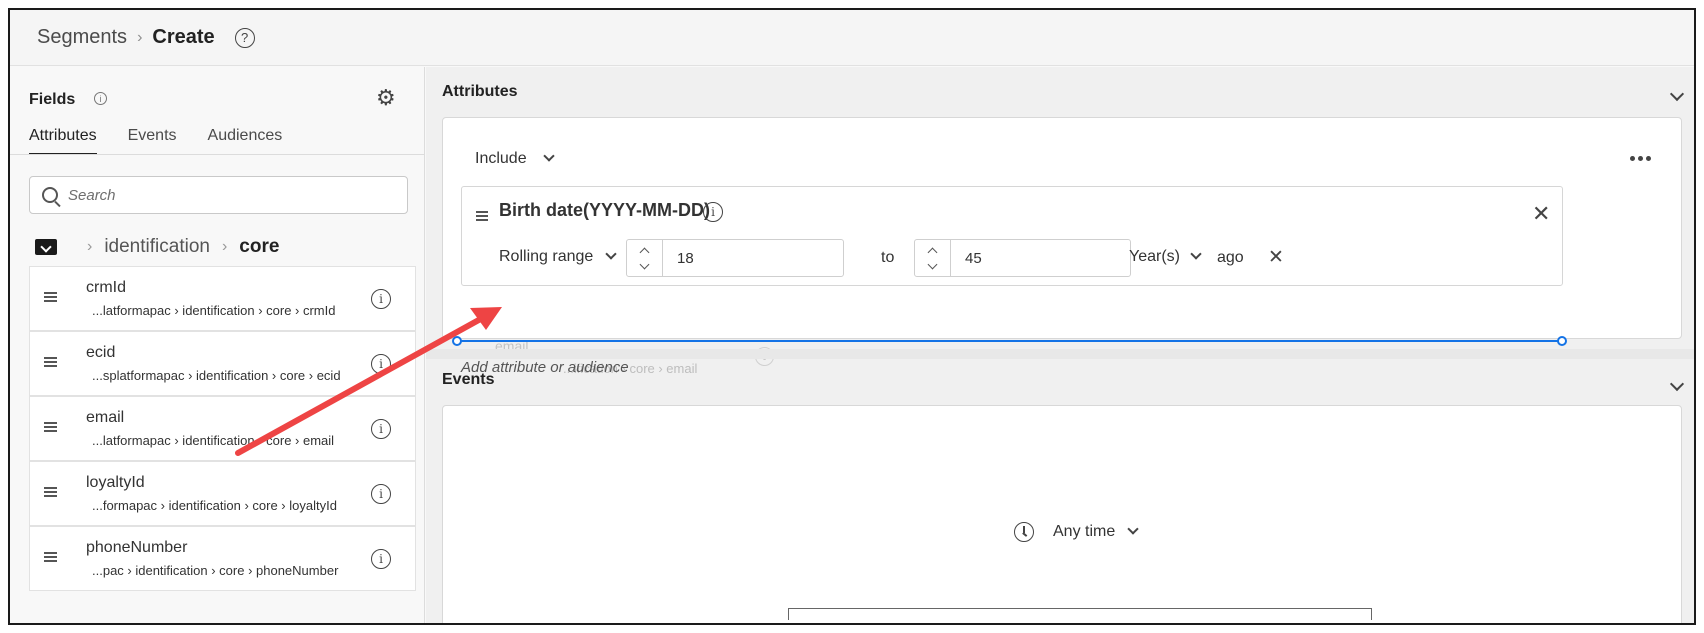 This screenshot has width=1704, height=633. I want to click on include-label: Include, so click(501, 158).